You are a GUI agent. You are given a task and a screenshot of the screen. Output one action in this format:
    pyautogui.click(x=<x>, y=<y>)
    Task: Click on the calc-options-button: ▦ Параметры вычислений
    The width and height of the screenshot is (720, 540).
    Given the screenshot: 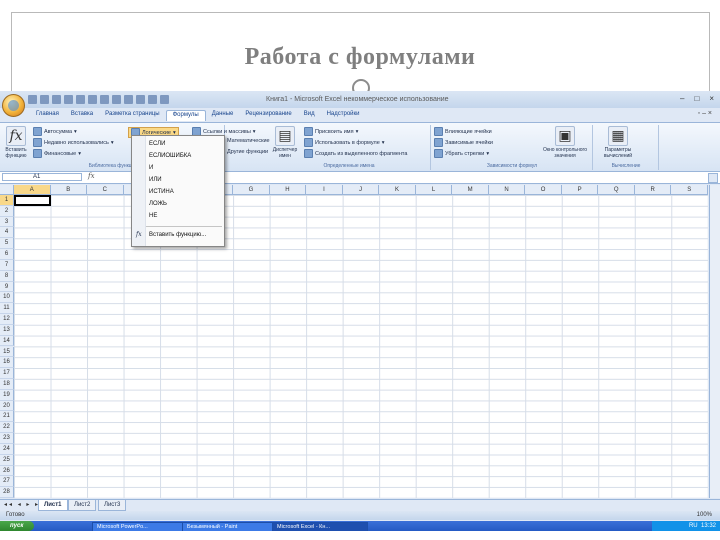 What is the action you would take?
    pyautogui.click(x=618, y=142)
    